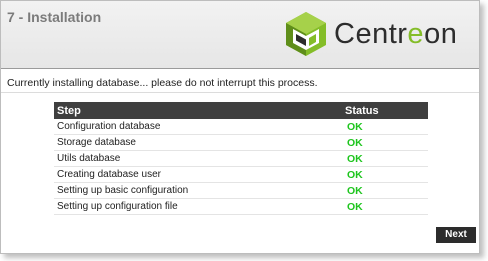 This screenshot has width=488, height=261. What do you see at coordinates (198, 206) in the screenshot?
I see `step-name: Setting up configuration file` at bounding box center [198, 206].